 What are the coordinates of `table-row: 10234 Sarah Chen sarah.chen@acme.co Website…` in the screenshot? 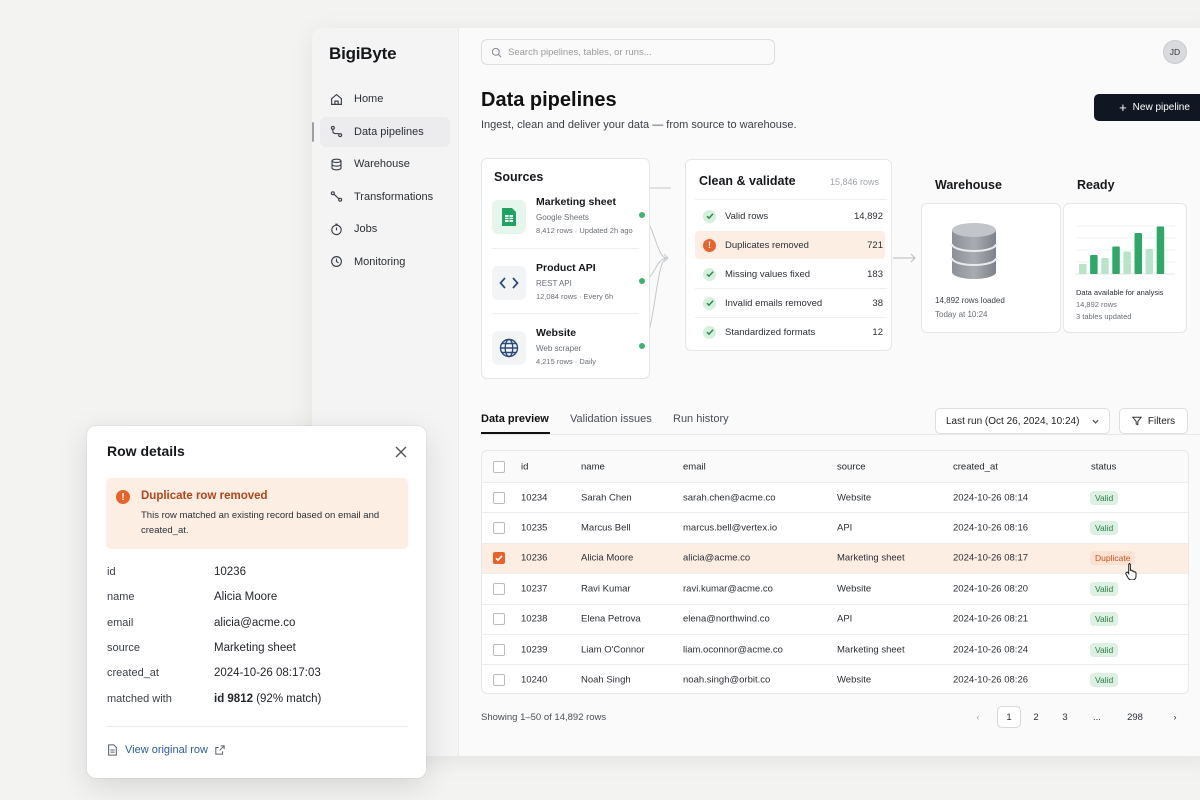 It's located at (835, 497).